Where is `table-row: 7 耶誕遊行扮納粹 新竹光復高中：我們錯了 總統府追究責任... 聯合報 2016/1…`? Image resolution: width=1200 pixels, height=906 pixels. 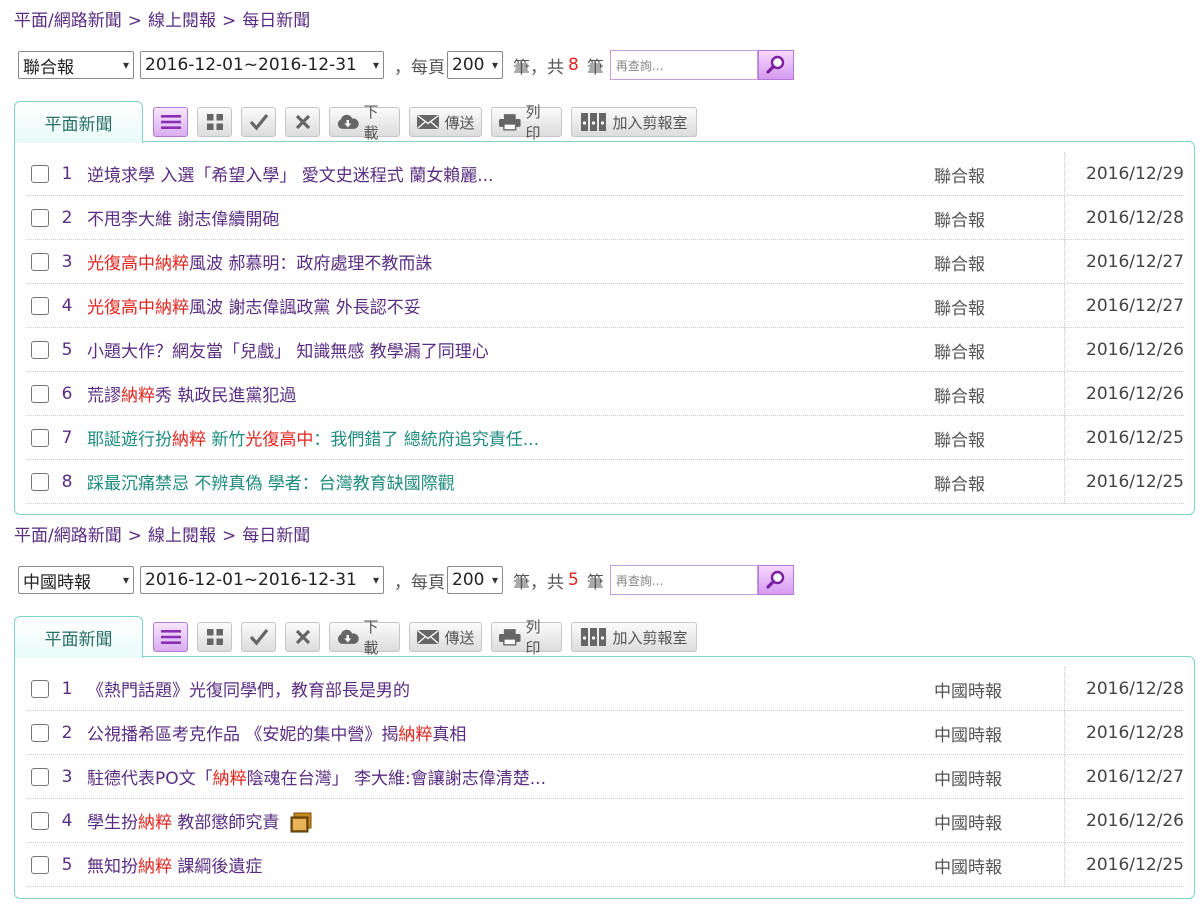 table-row: 7 耶誕遊行扮納粹 新竹光復高中：我們錯了 總統府追究責任... 聯合報 2016/1… is located at coordinates (605, 438).